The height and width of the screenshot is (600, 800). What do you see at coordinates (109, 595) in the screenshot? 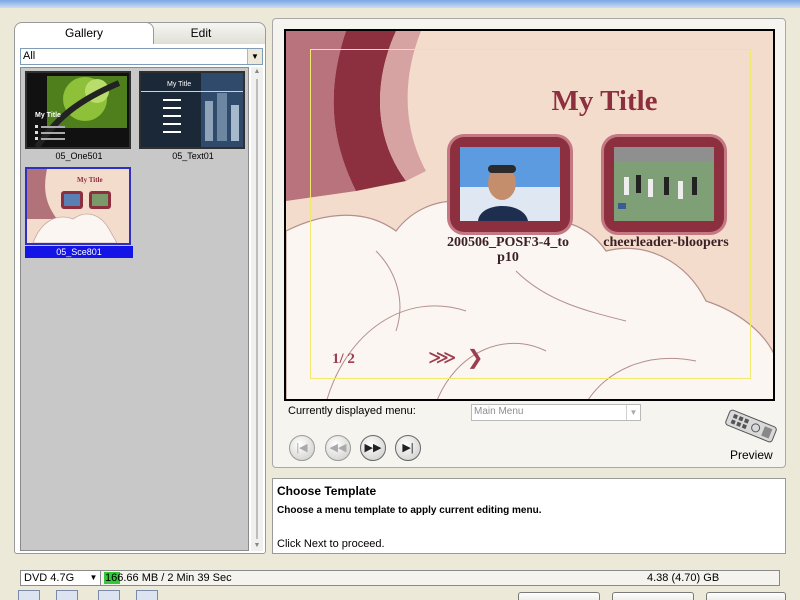
I see `preview-mode-icon` at bounding box center [109, 595].